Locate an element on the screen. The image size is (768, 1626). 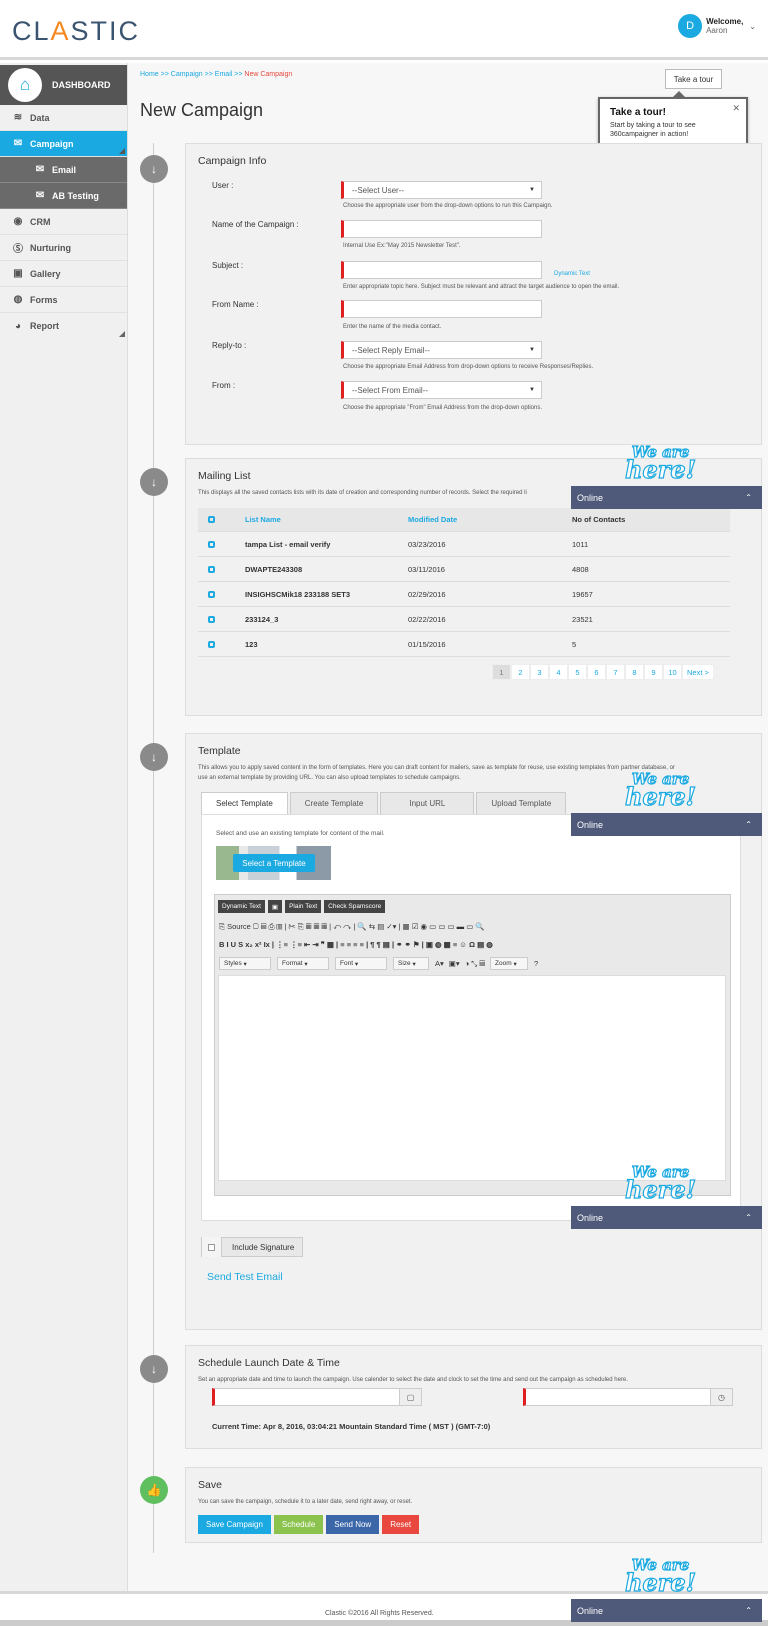
campaign-name-input is located at coordinates (441, 229).